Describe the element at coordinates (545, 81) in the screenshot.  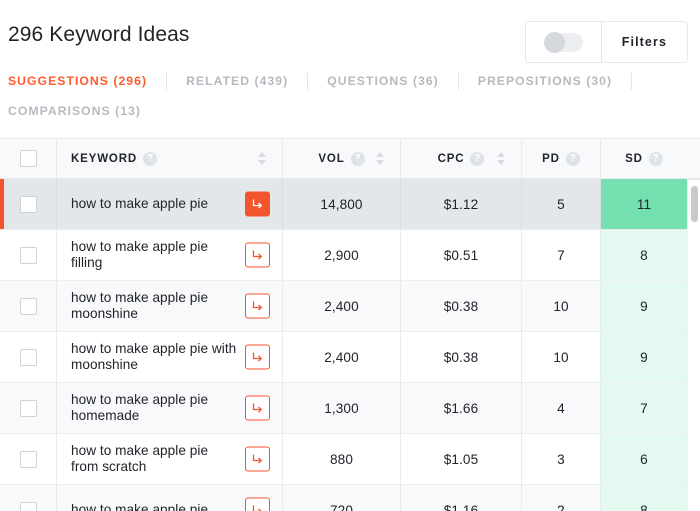
I see `tab-prepositions: PREPOSITIONS (30)` at that location.